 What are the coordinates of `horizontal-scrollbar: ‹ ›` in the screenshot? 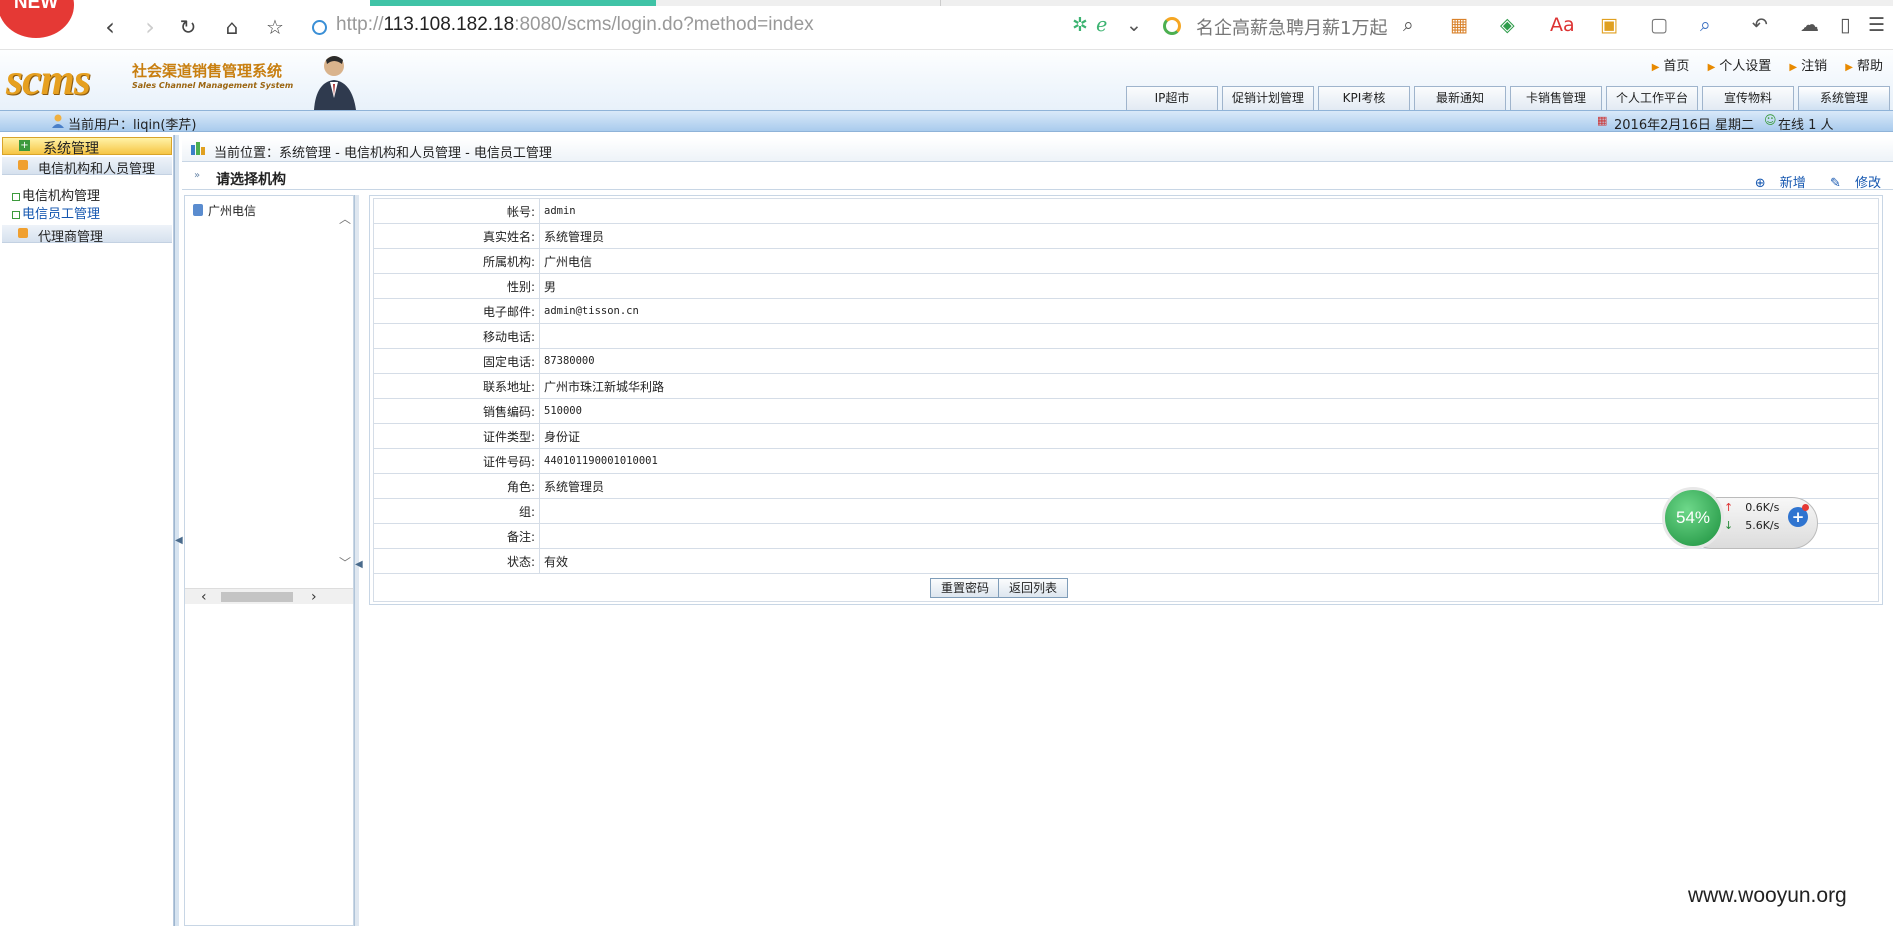 It's located at (269, 596).